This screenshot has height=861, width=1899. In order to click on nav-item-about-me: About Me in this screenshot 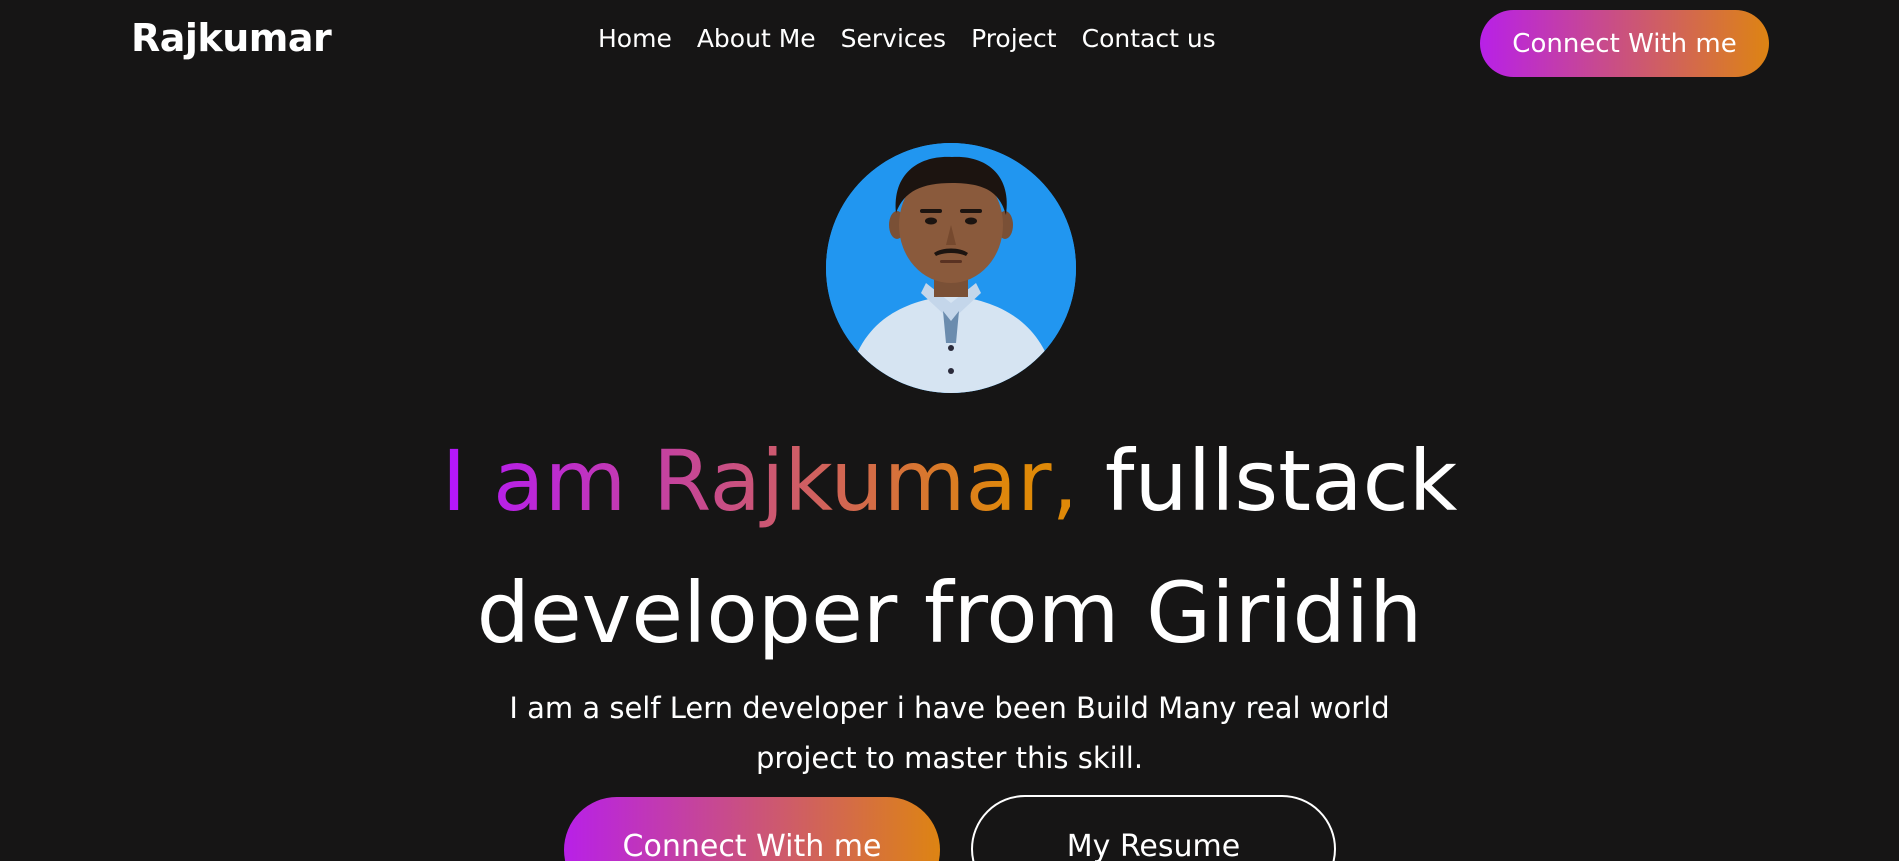, I will do `click(756, 38)`.